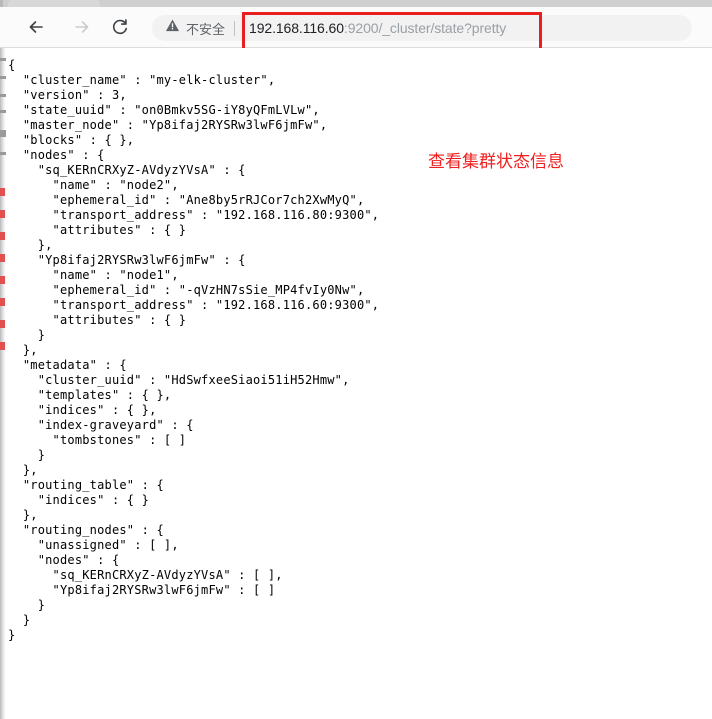 This screenshot has height=719, width=712. I want to click on reload-icon, so click(120, 27).